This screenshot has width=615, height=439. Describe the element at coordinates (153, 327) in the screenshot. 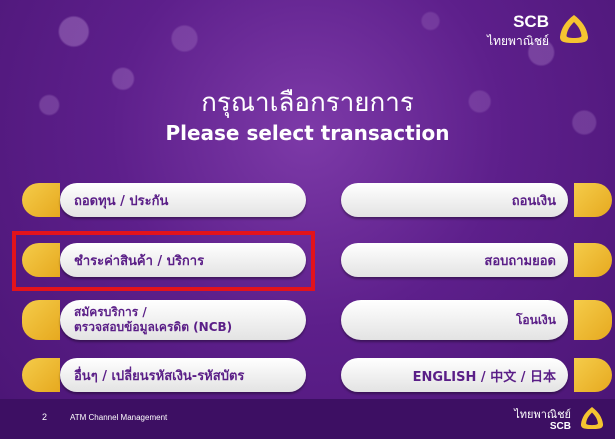

I see `register-ncb-label-line2: ตรวจสอบข้อมูลเครดิต (NCB)` at that location.